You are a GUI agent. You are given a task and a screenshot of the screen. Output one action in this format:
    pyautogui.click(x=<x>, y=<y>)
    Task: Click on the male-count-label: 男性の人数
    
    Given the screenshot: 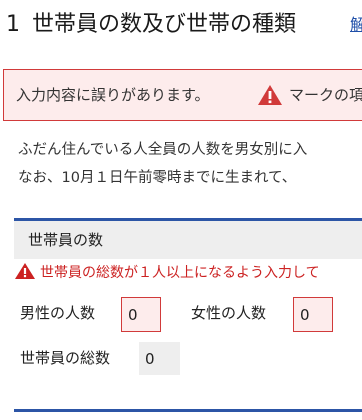 What is the action you would take?
    pyautogui.click(x=58, y=313)
    